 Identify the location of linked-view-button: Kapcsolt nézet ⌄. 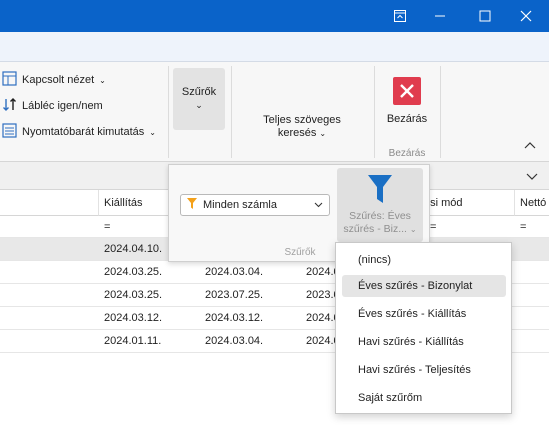
(54, 80).